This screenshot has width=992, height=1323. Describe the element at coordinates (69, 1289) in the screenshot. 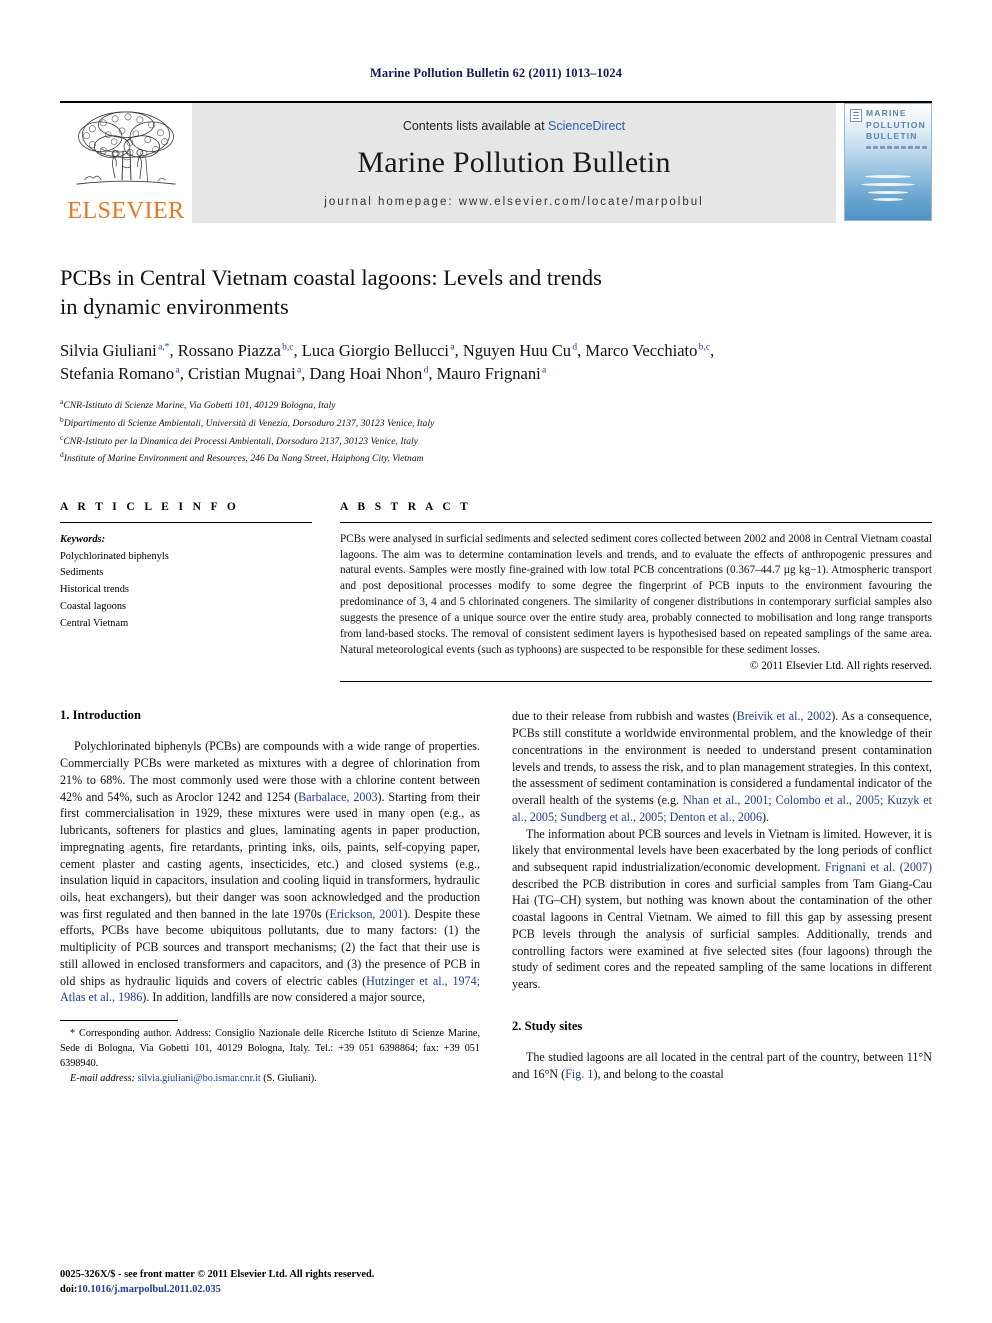

I see `doi-prefix: doi:` at that location.